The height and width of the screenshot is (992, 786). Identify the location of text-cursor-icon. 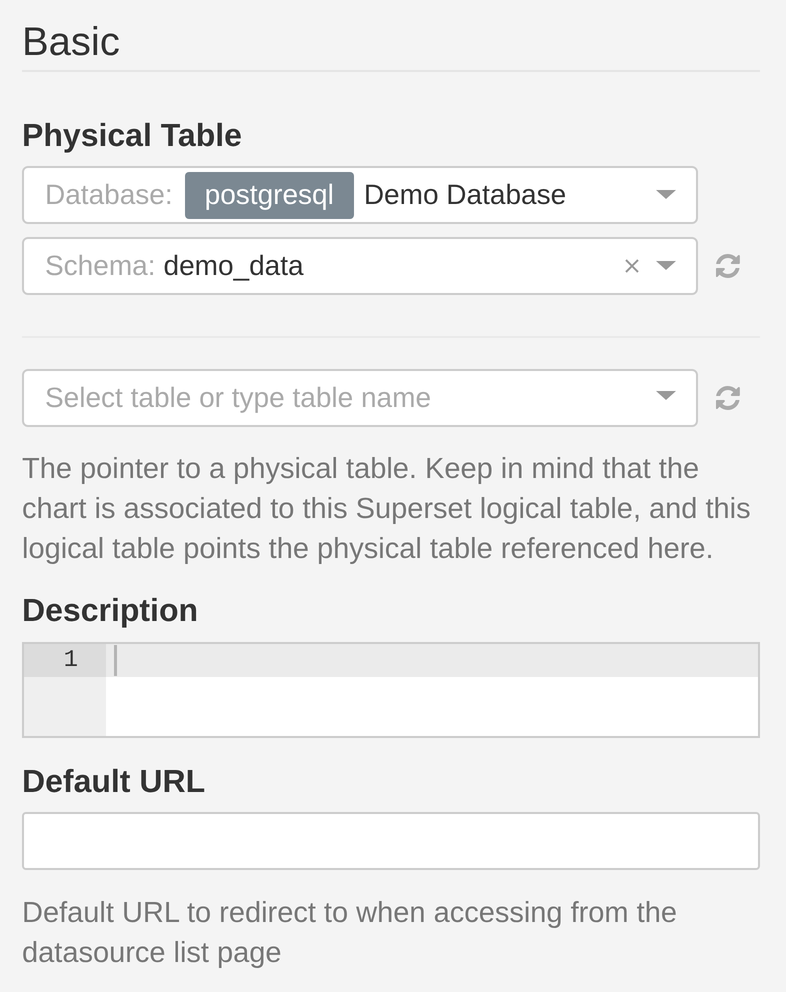
(115, 660).